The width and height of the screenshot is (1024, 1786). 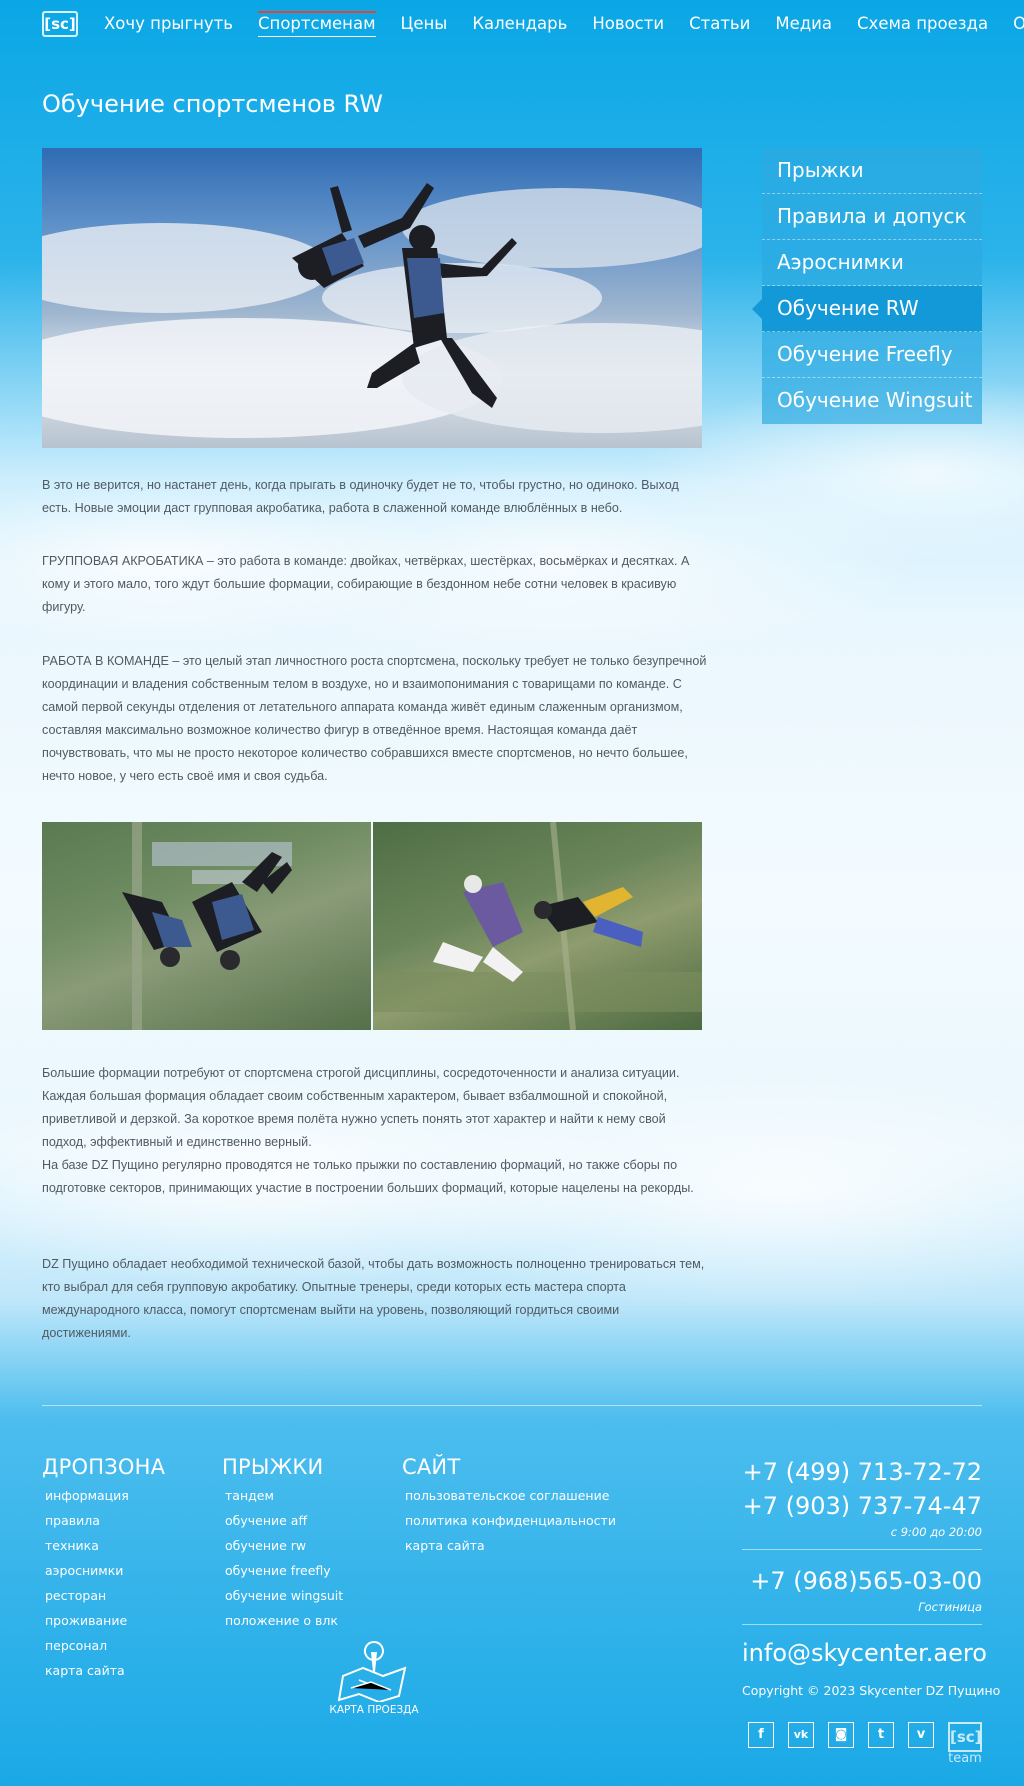 What do you see at coordinates (282, 1595) in the screenshot?
I see `footer-link-wingsuit-training: обучение wingsuit` at bounding box center [282, 1595].